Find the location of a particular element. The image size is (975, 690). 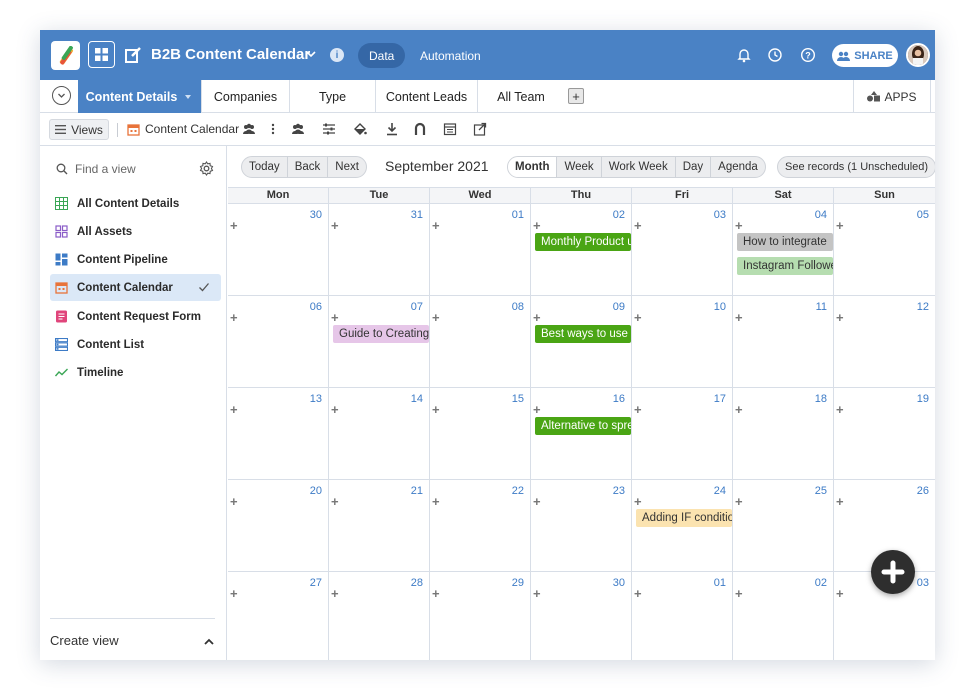

day-number: 10 is located at coordinates (720, 307).